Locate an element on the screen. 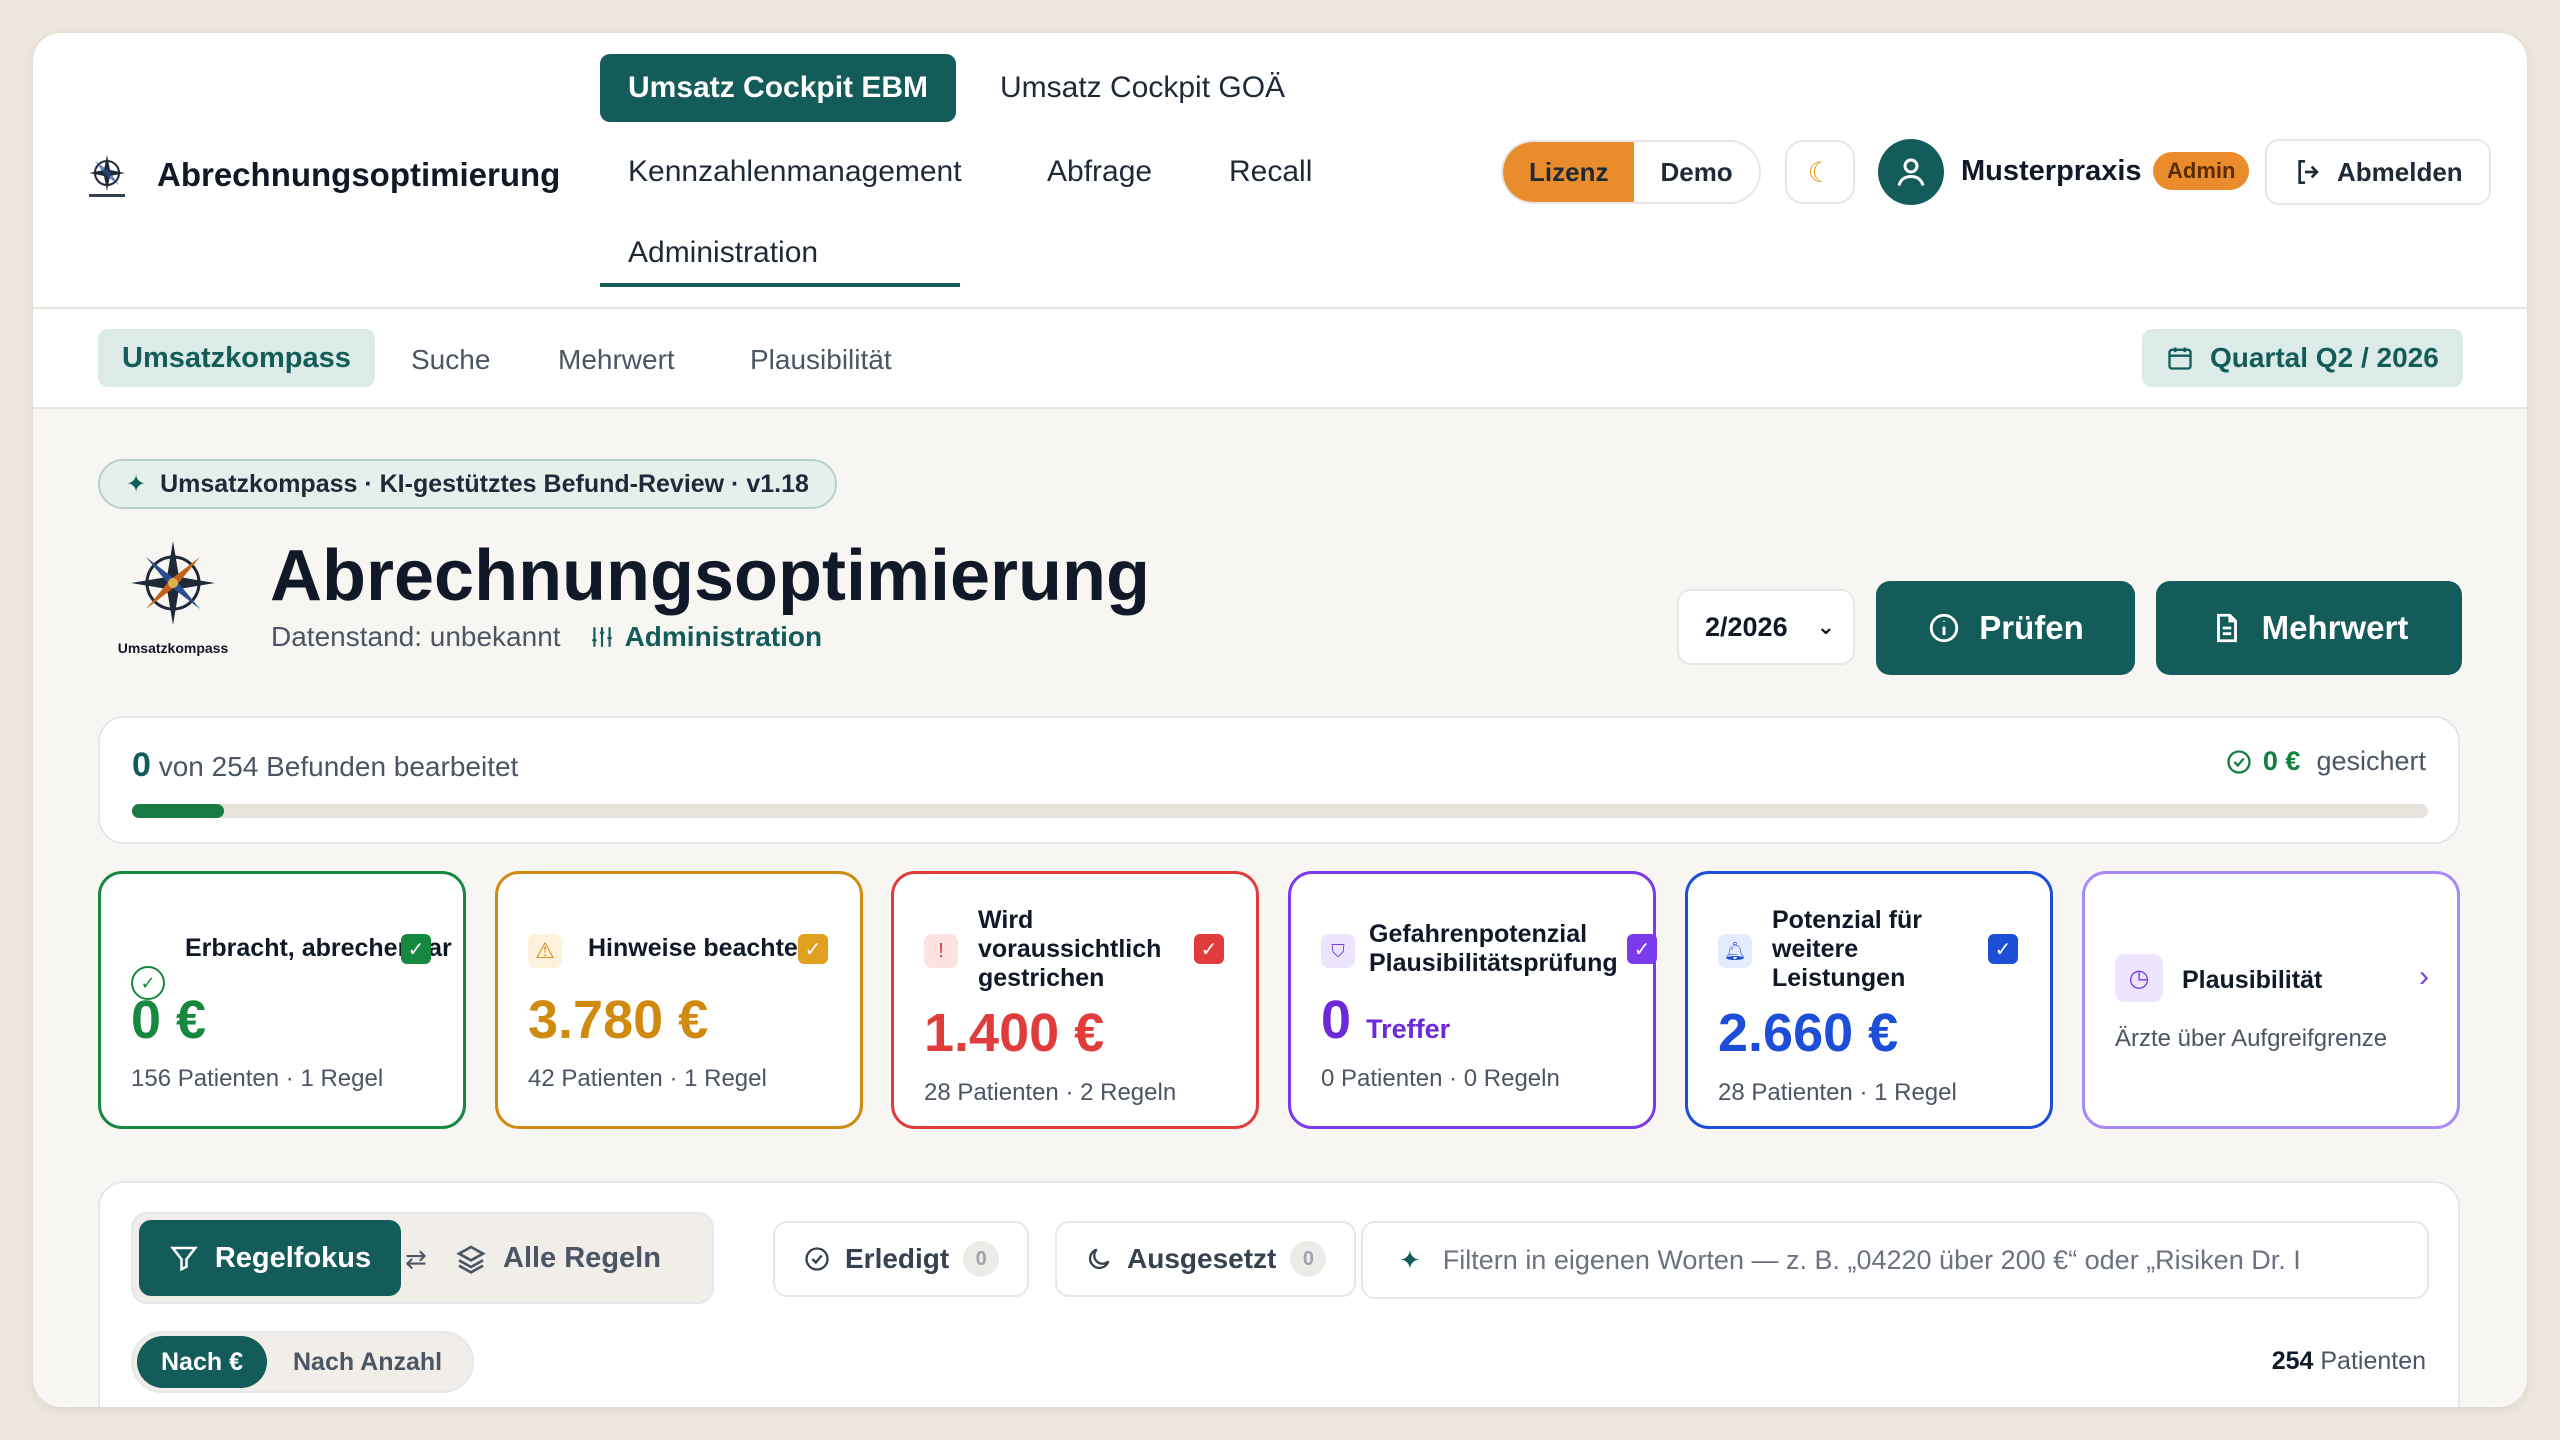  pruefen-label: Prüfen is located at coordinates (2031, 627).